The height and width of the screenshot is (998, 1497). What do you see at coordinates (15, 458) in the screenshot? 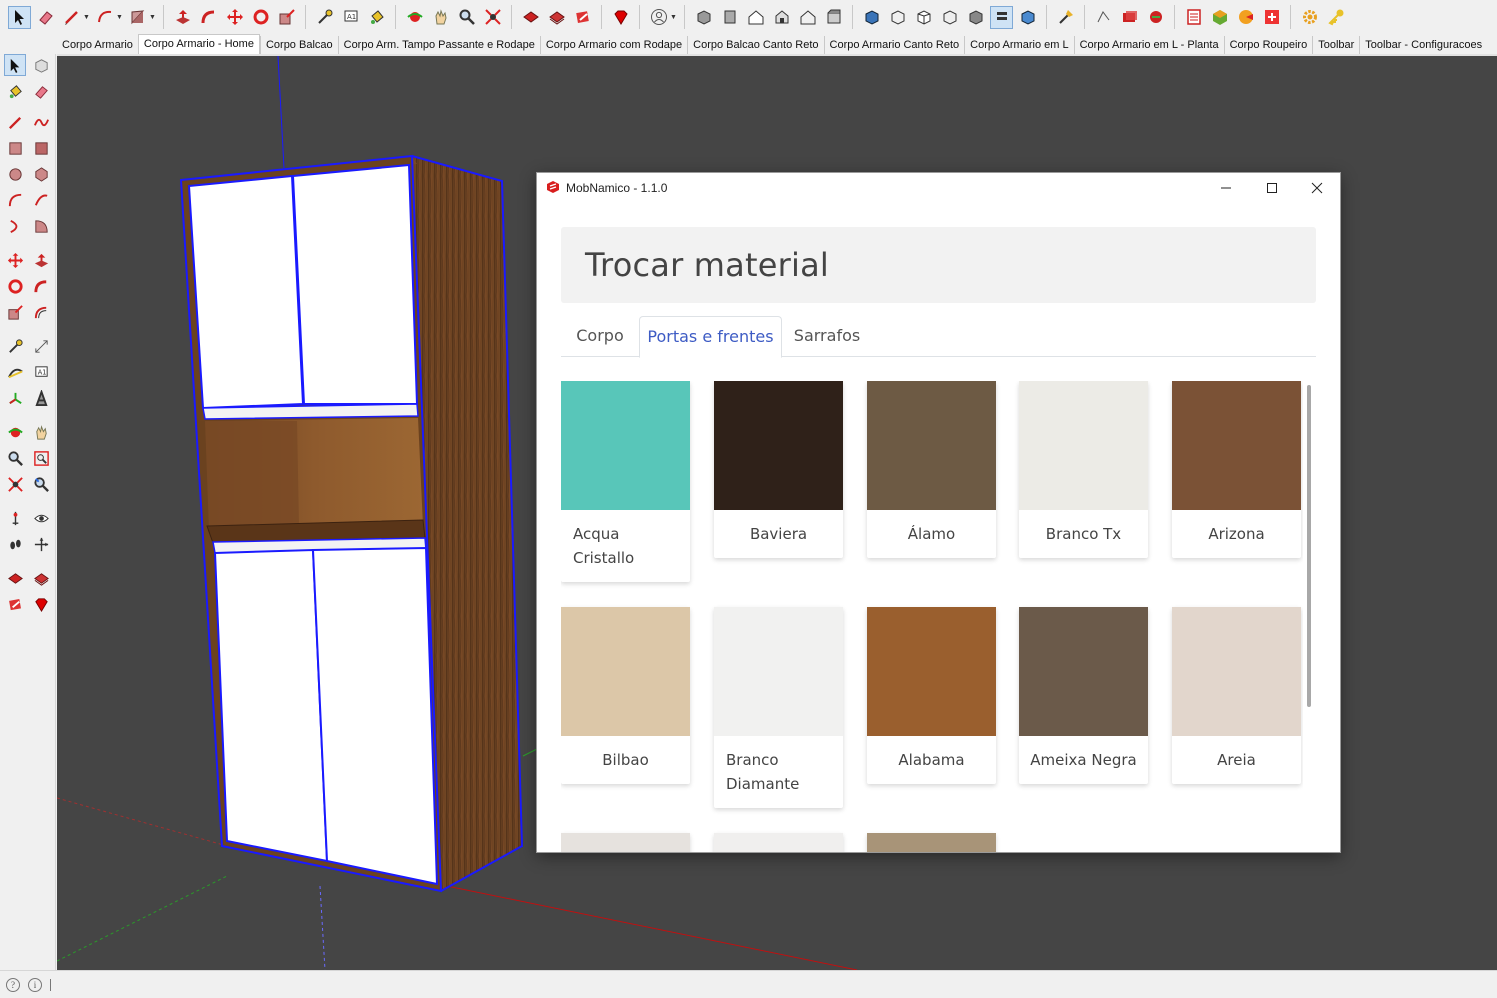
I see `zoom-tool-icon` at bounding box center [15, 458].